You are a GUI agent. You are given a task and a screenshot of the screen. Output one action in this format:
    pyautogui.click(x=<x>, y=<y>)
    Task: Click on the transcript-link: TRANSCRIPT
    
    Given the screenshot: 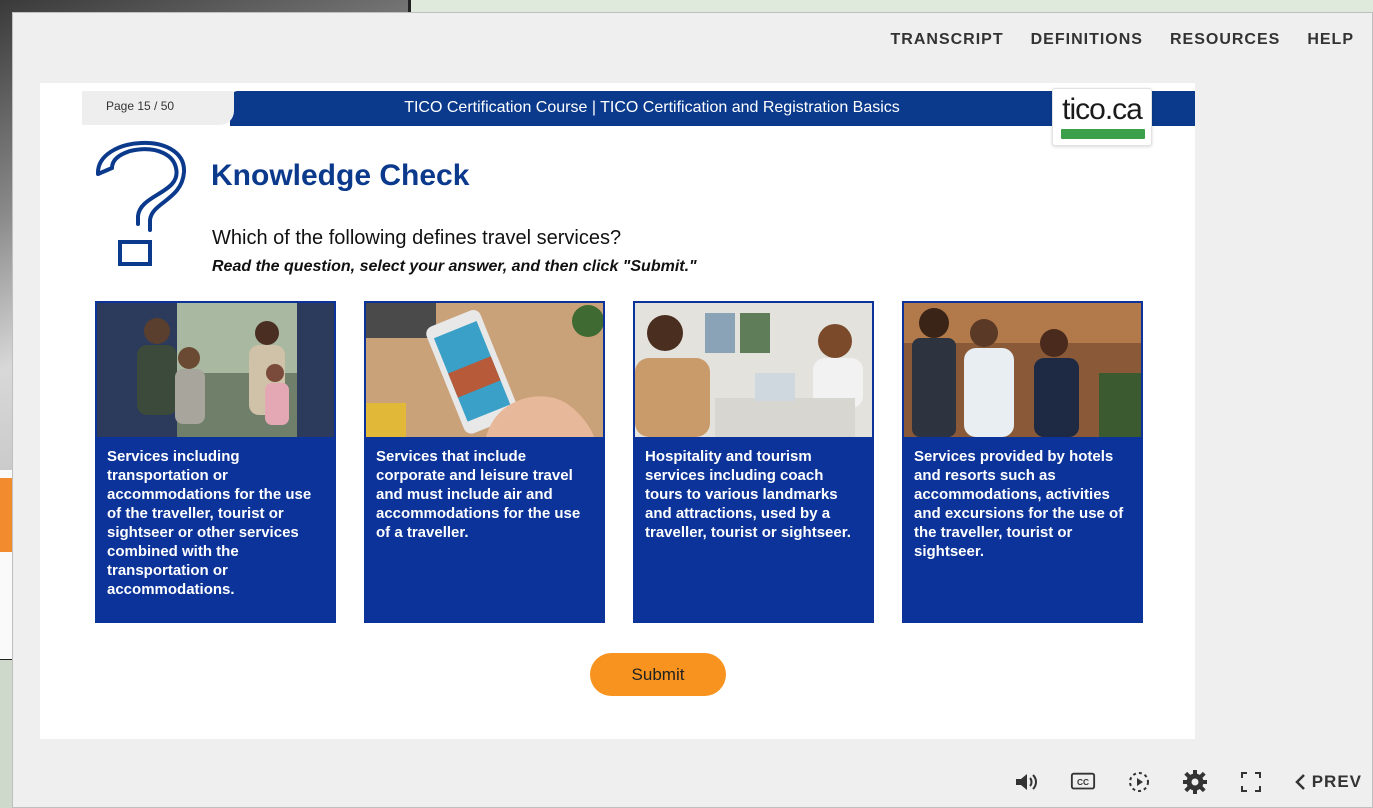 What is the action you would take?
    pyautogui.click(x=947, y=40)
    